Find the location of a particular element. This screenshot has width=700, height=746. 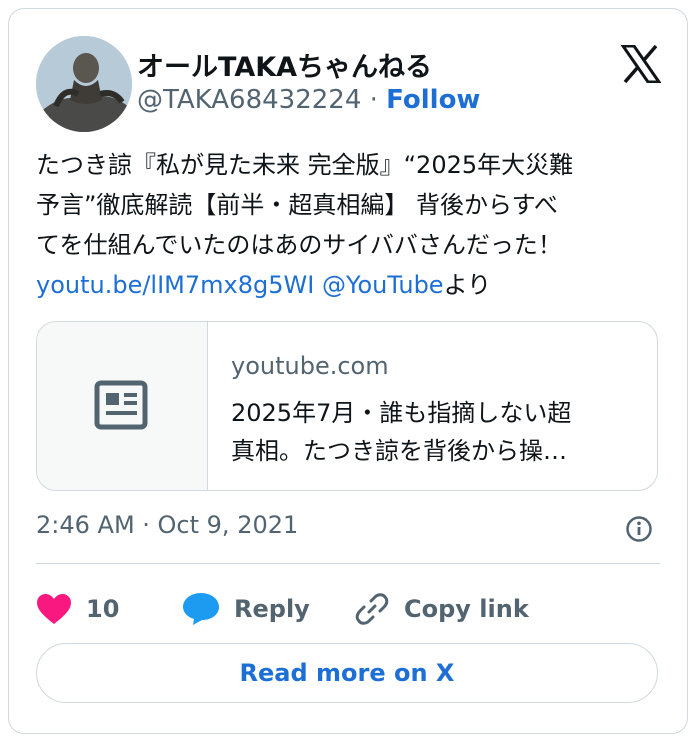

tweet-line: たつき諒『私が見た未来 完全版』“2025年大災難 is located at coordinates (305, 165).